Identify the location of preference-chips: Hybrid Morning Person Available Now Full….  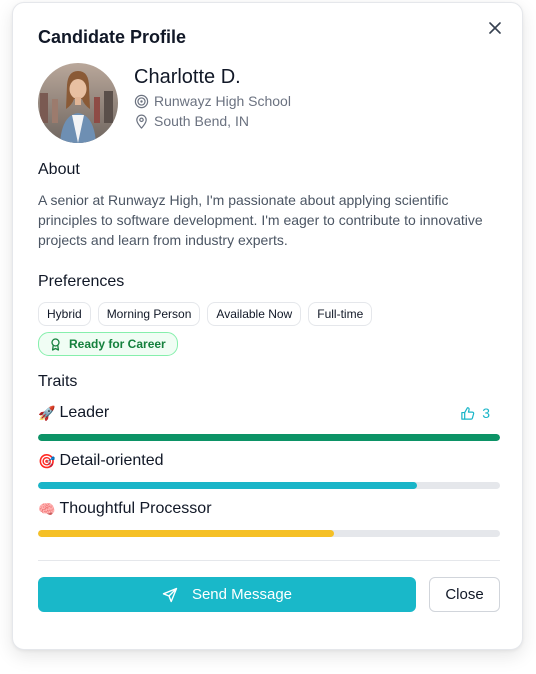
(205, 314).